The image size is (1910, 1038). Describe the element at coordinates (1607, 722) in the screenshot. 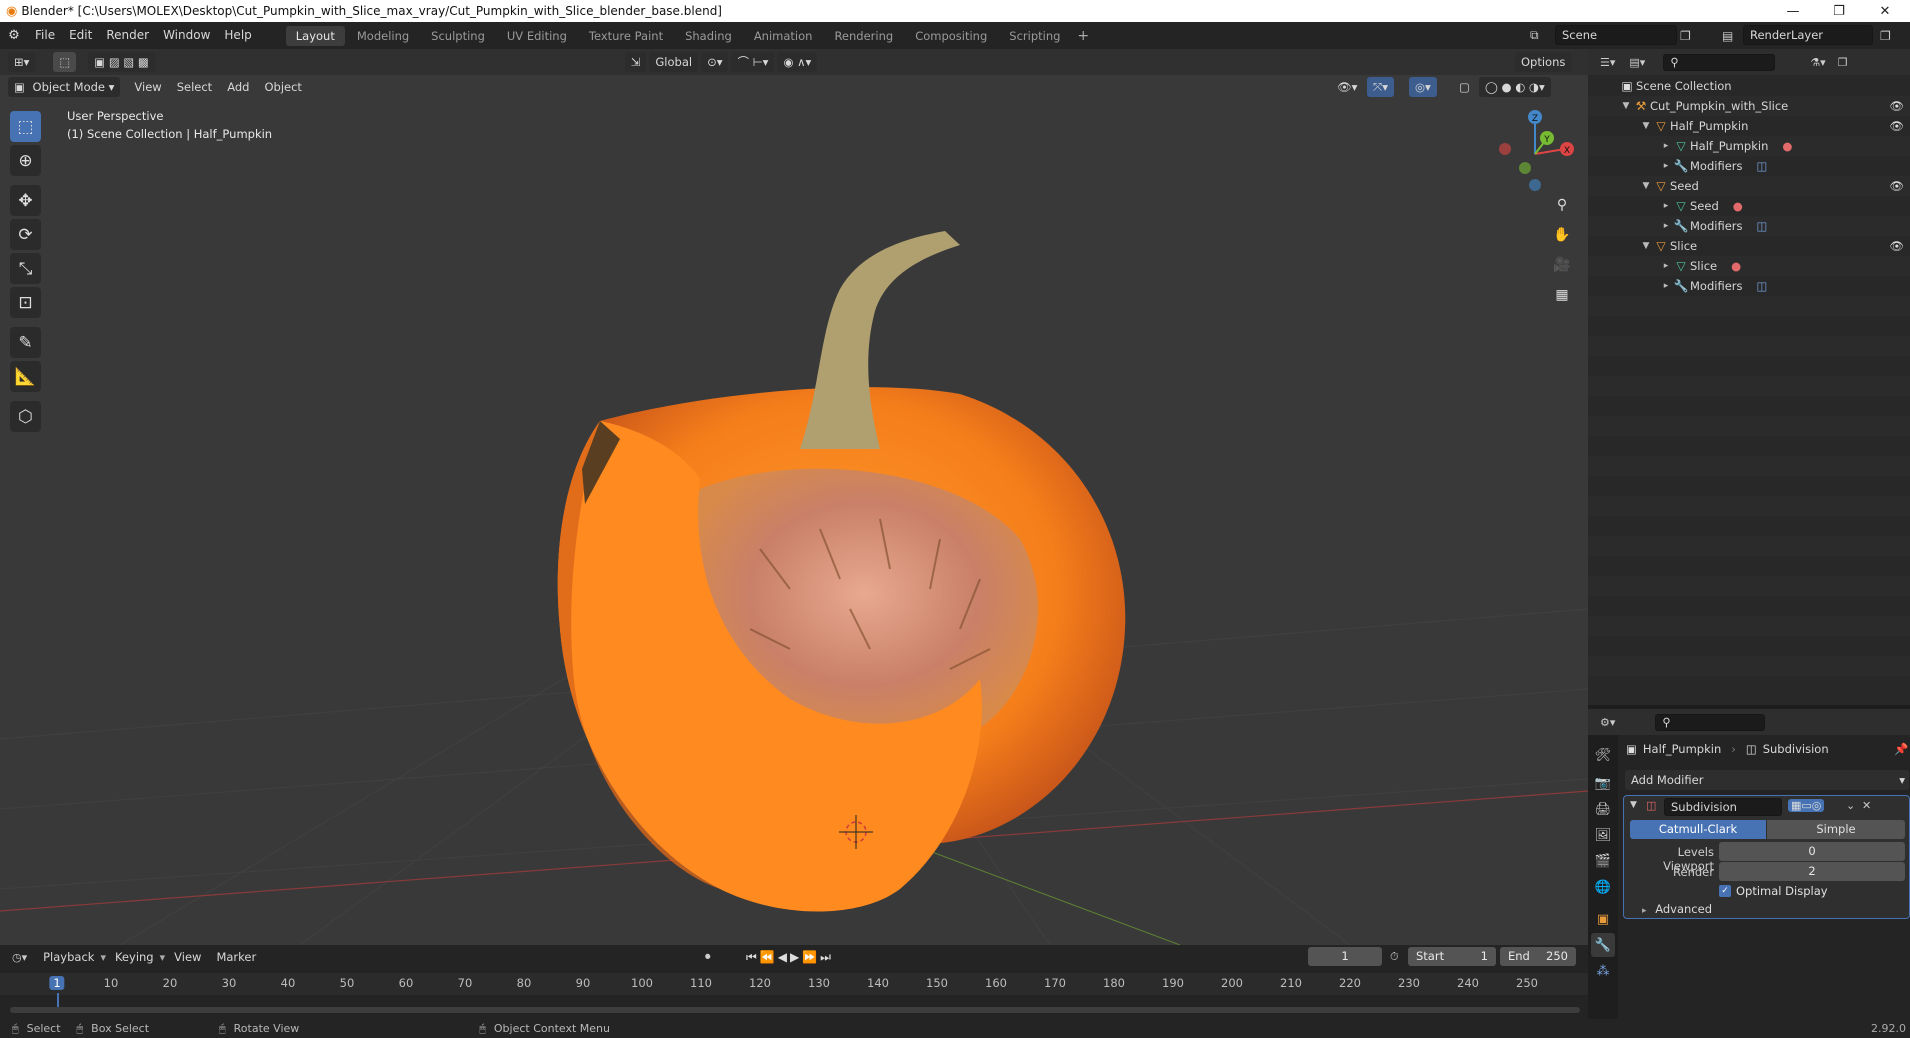

I see `properties-editor-icon: ⚙▾` at that location.